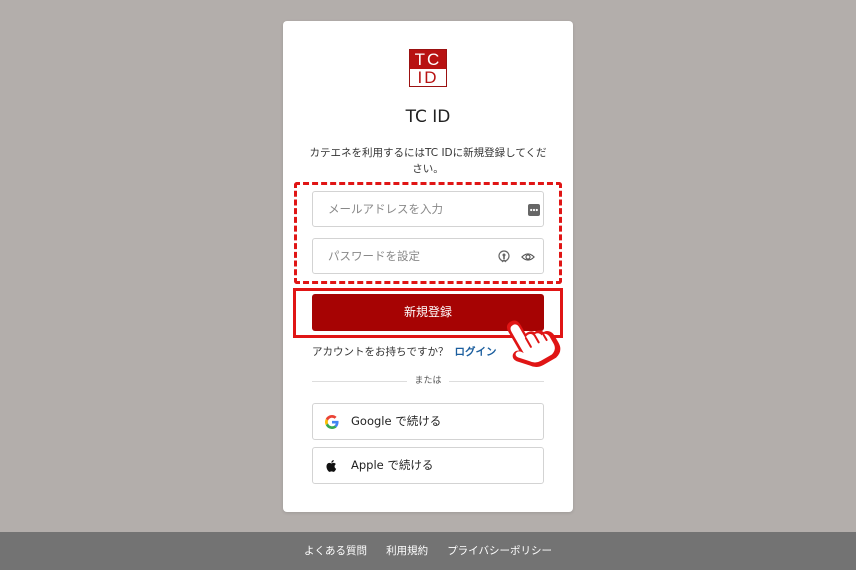 The image size is (856, 570). I want to click on footer: よくある質問 利用規約 プライバシーポリシー, so click(428, 551).